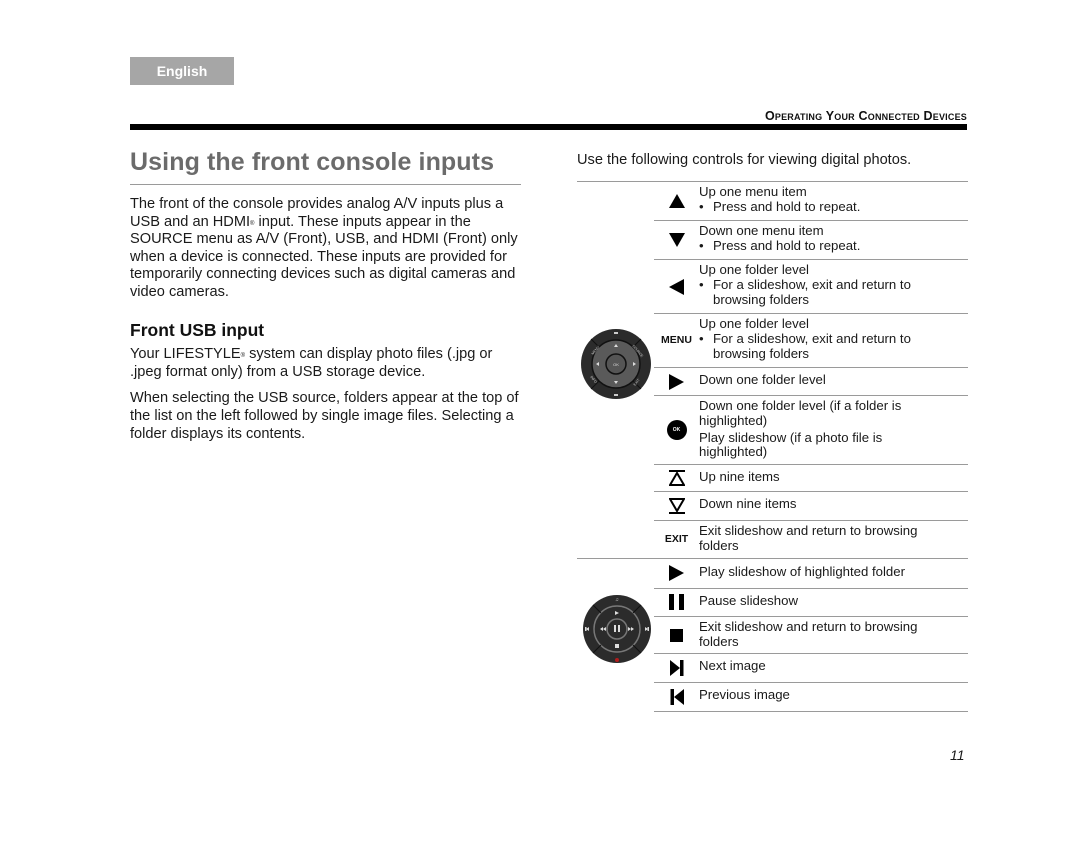 This screenshot has height=852, width=1080. Describe the element at coordinates (676, 381) in the screenshot. I see `right-arrow-icon` at that location.